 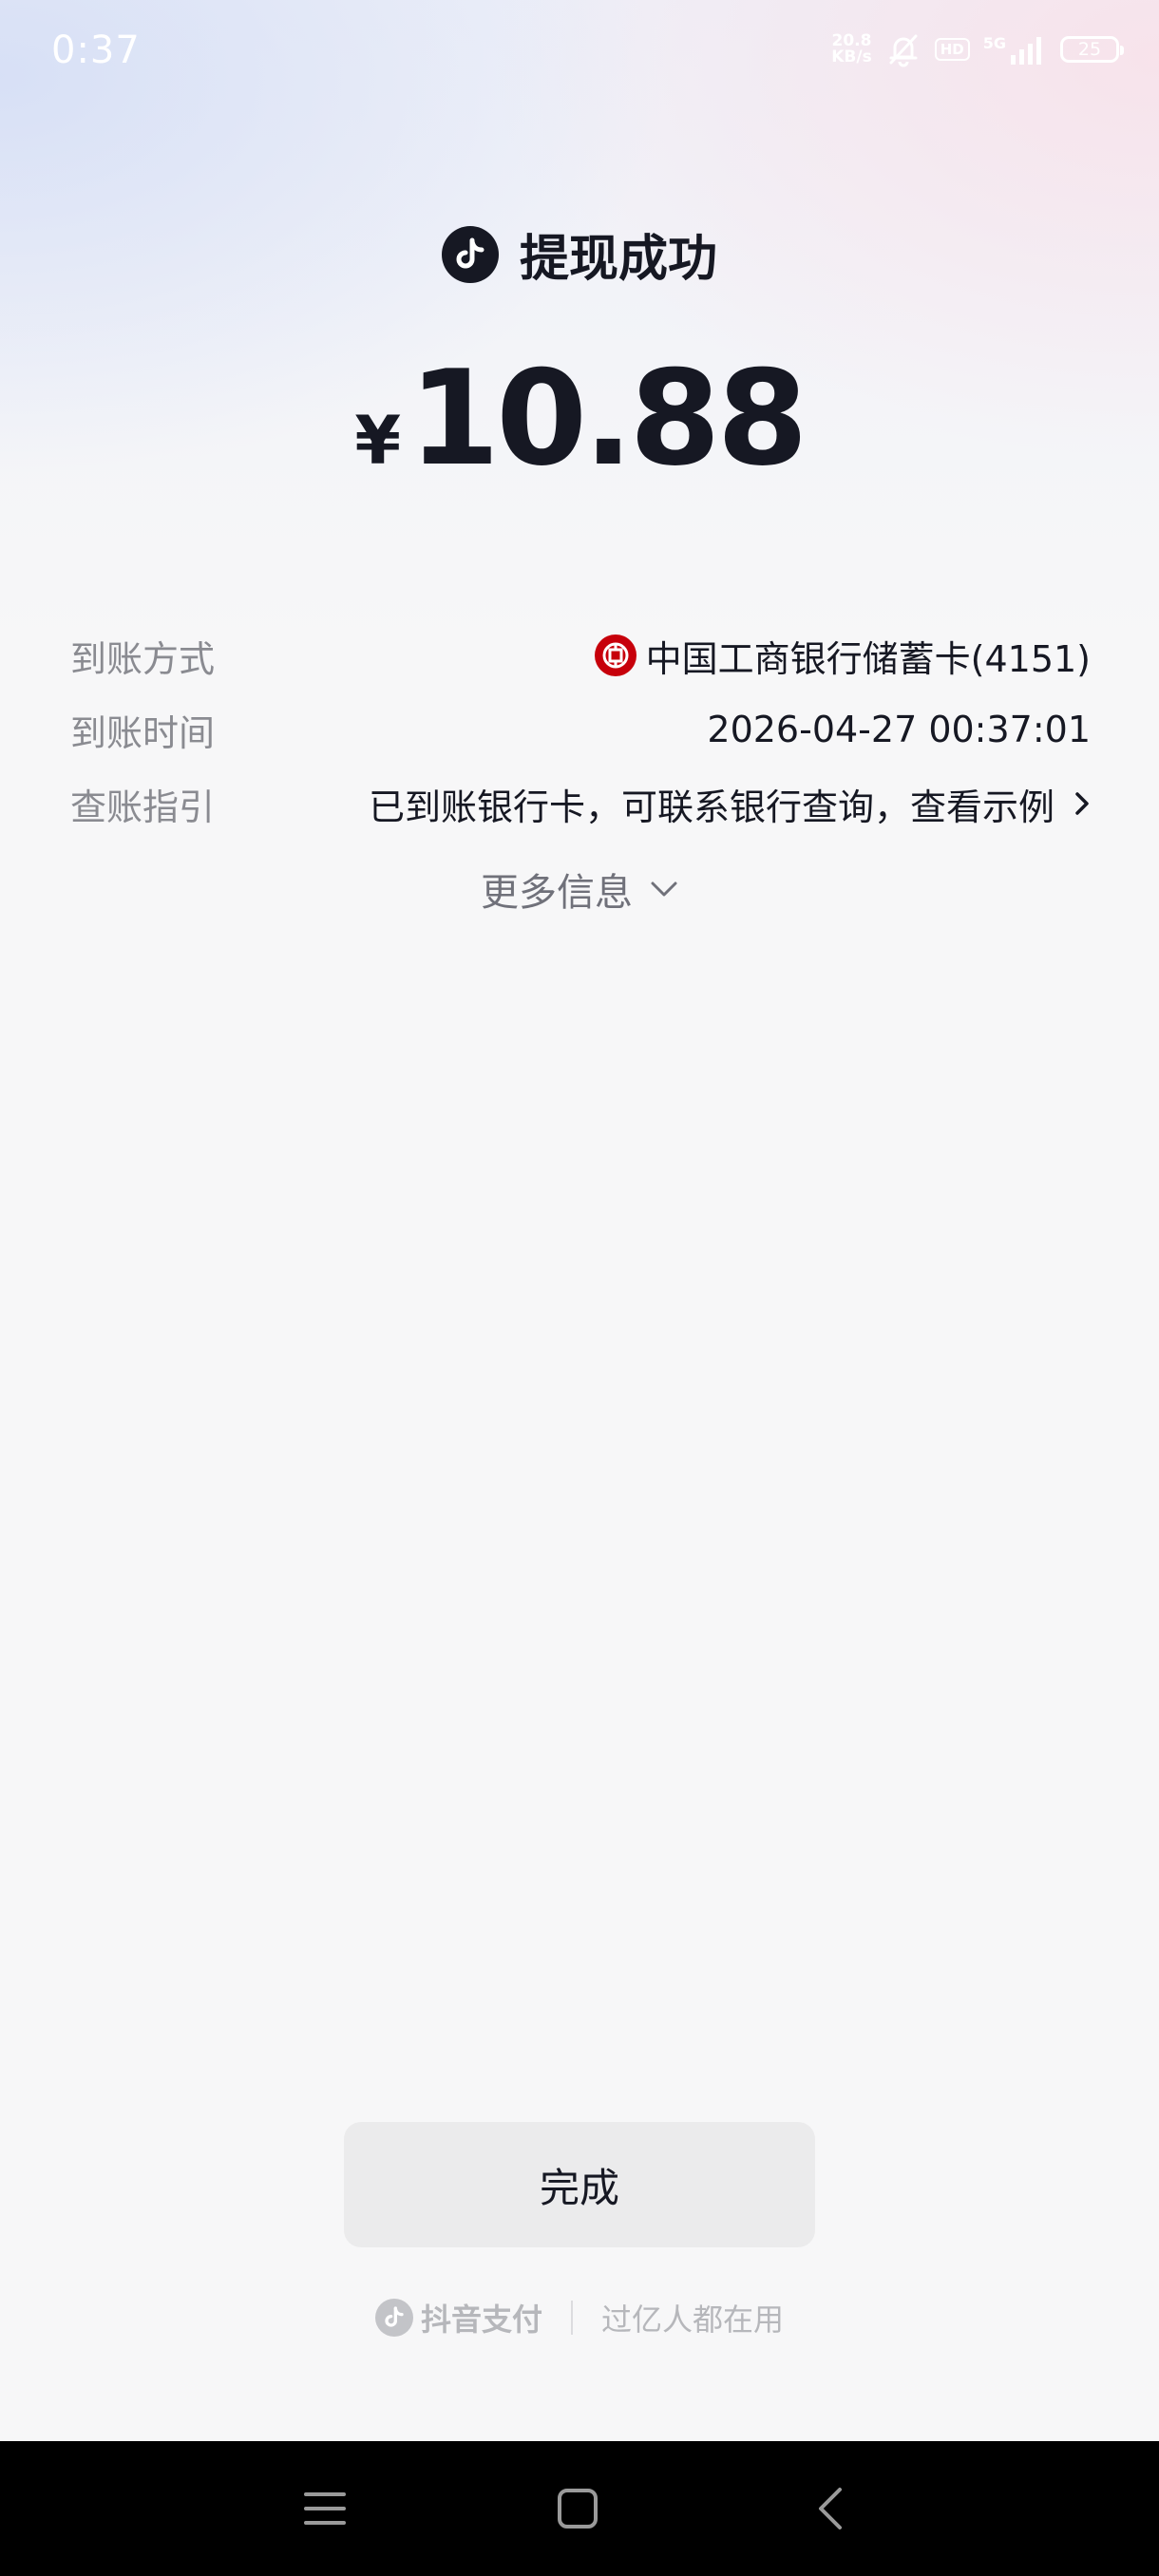 What do you see at coordinates (579, 49) in the screenshot?
I see `status-bar: 0:37 20.8 KB/s HD 5G 25` at bounding box center [579, 49].